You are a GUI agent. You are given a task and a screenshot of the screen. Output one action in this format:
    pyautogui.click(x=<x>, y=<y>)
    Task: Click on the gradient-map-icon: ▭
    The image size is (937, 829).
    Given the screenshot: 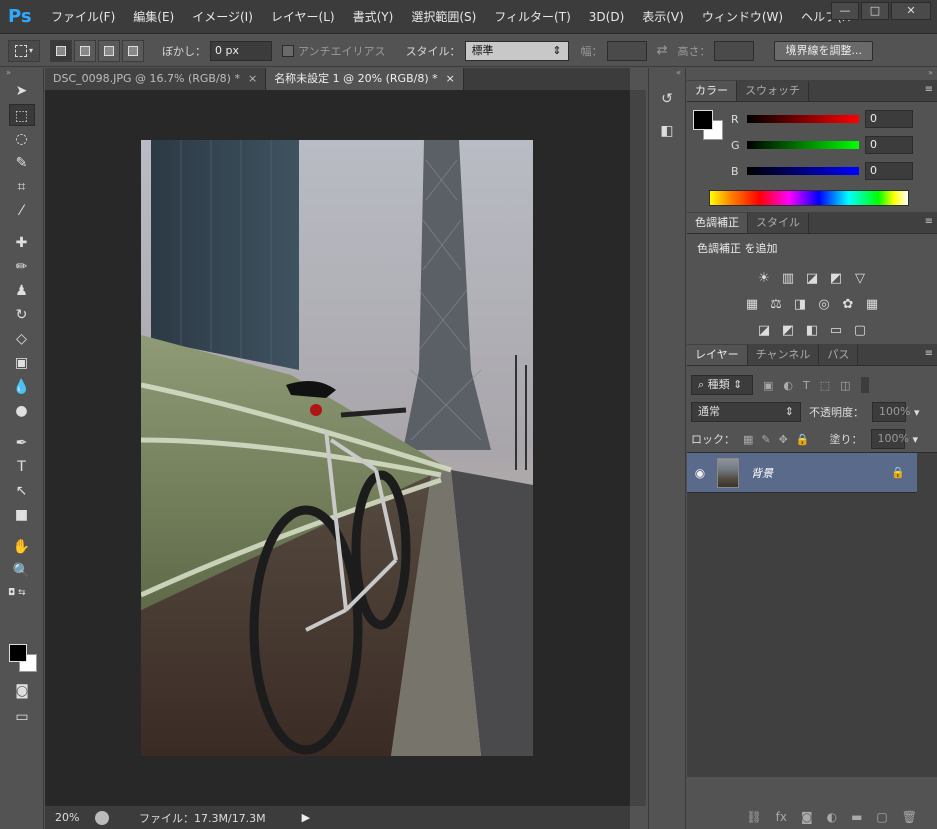 What is the action you would take?
    pyautogui.click(x=836, y=331)
    